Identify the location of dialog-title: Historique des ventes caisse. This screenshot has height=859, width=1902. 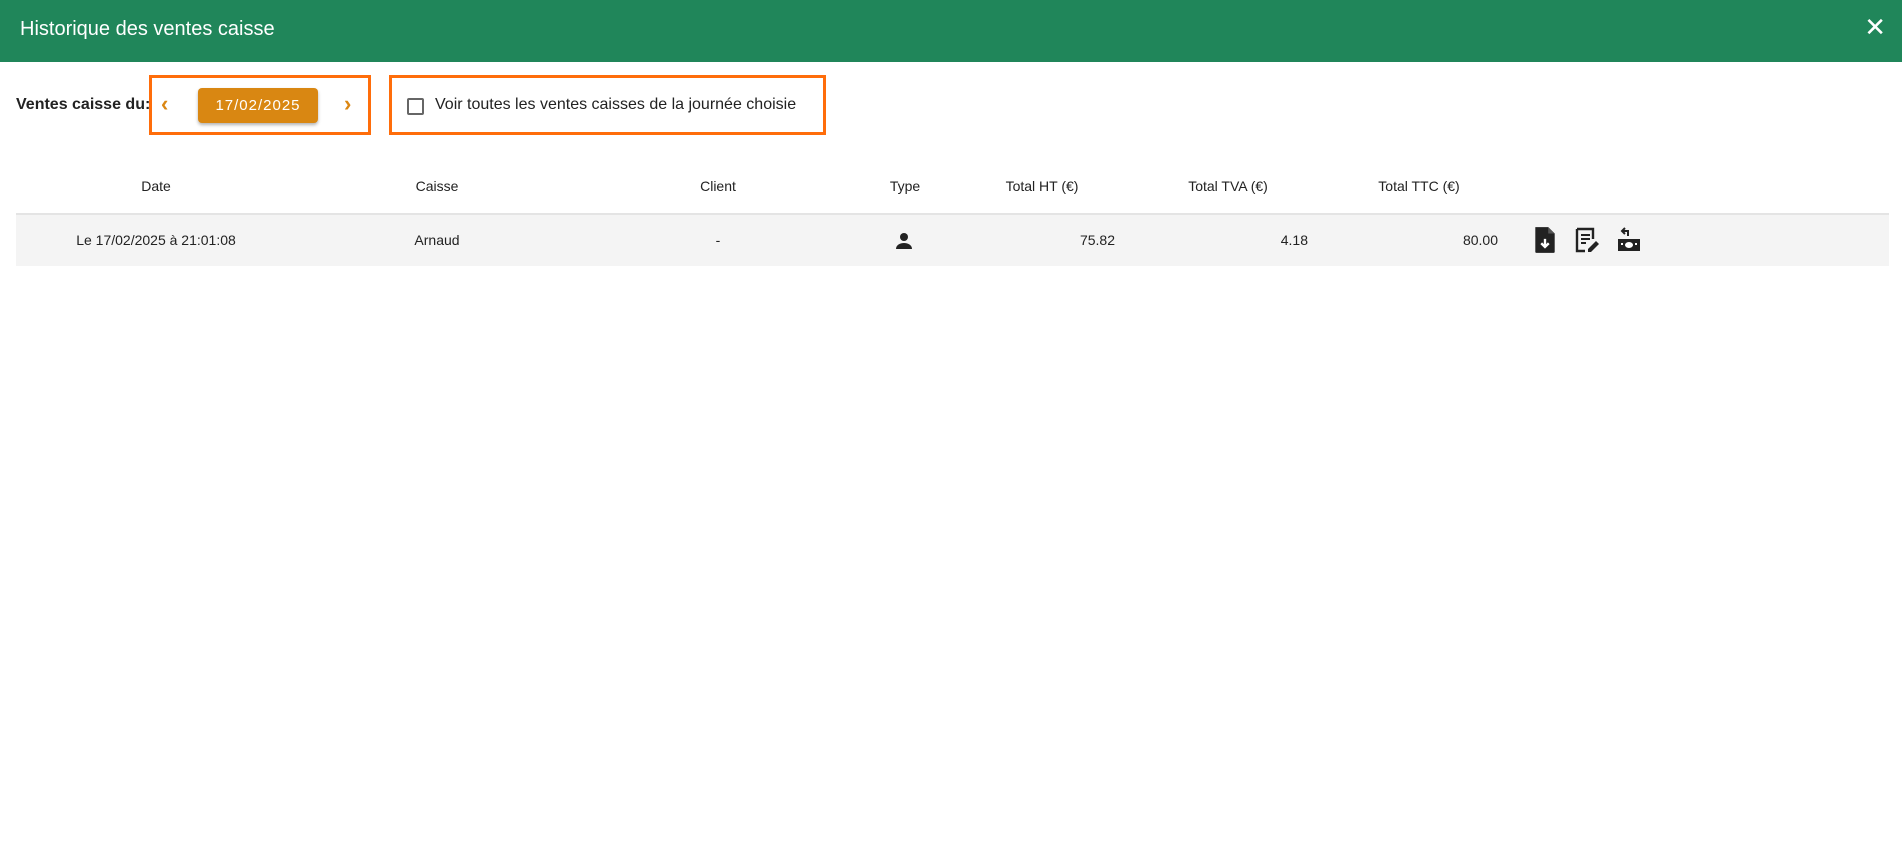
(147, 29).